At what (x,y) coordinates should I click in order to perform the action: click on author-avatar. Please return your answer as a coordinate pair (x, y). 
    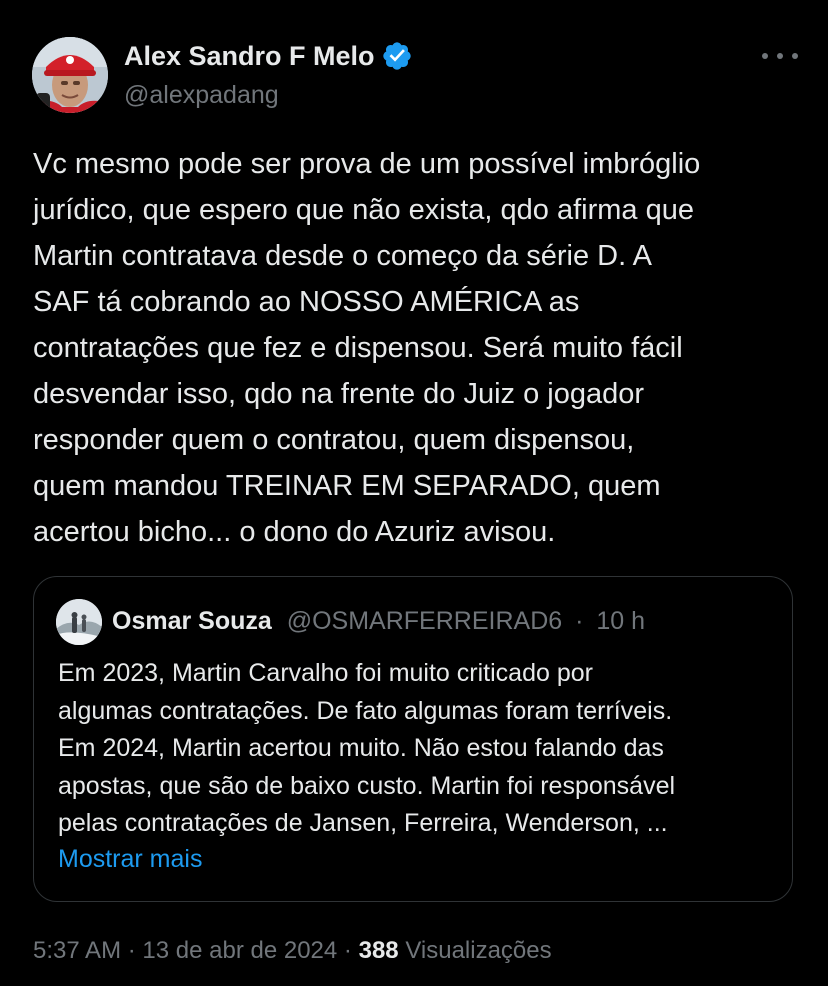
    Looking at the image, I should click on (70, 75).